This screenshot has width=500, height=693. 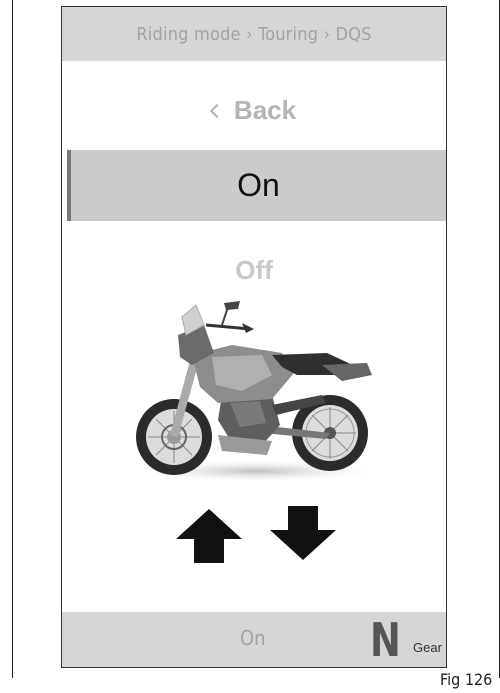 I want to click on arrow-up-icon, so click(x=209, y=537).